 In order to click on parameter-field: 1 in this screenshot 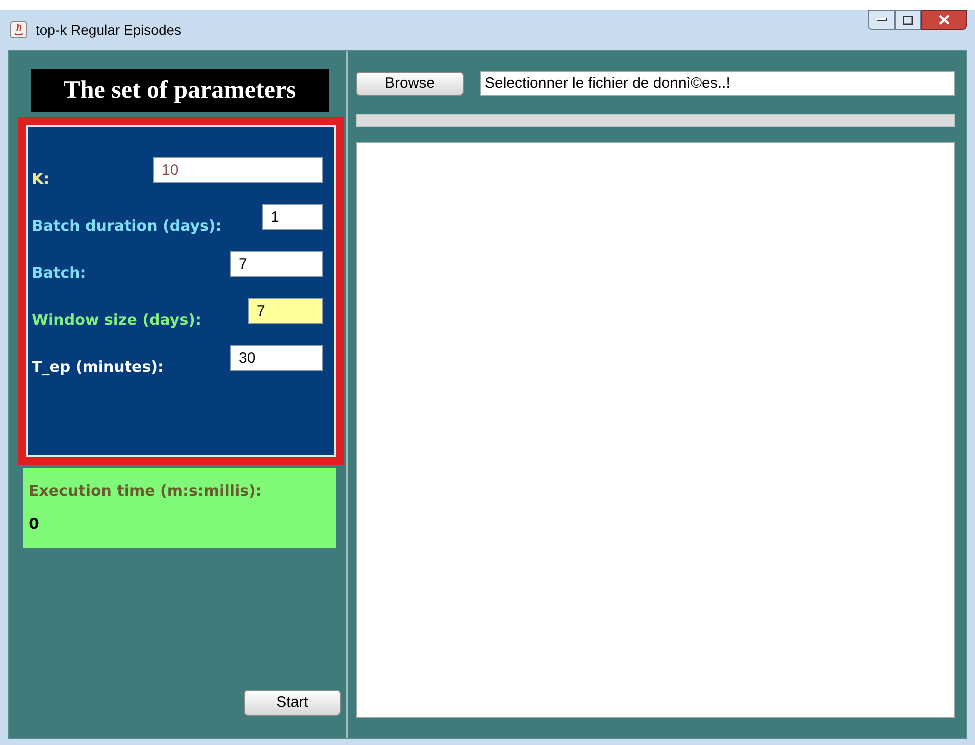, I will do `click(292, 217)`.